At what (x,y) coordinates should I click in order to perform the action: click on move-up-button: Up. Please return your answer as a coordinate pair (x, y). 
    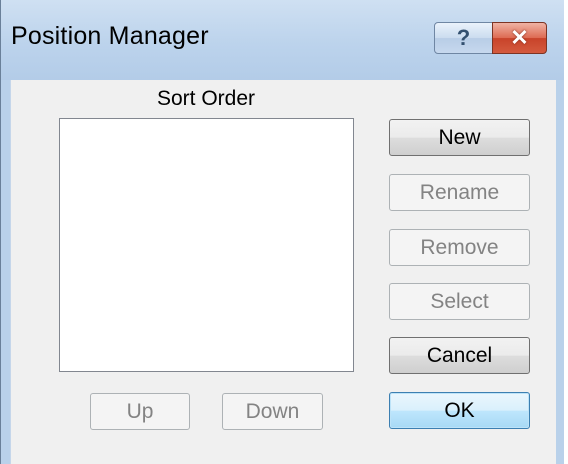
    Looking at the image, I should click on (140, 411).